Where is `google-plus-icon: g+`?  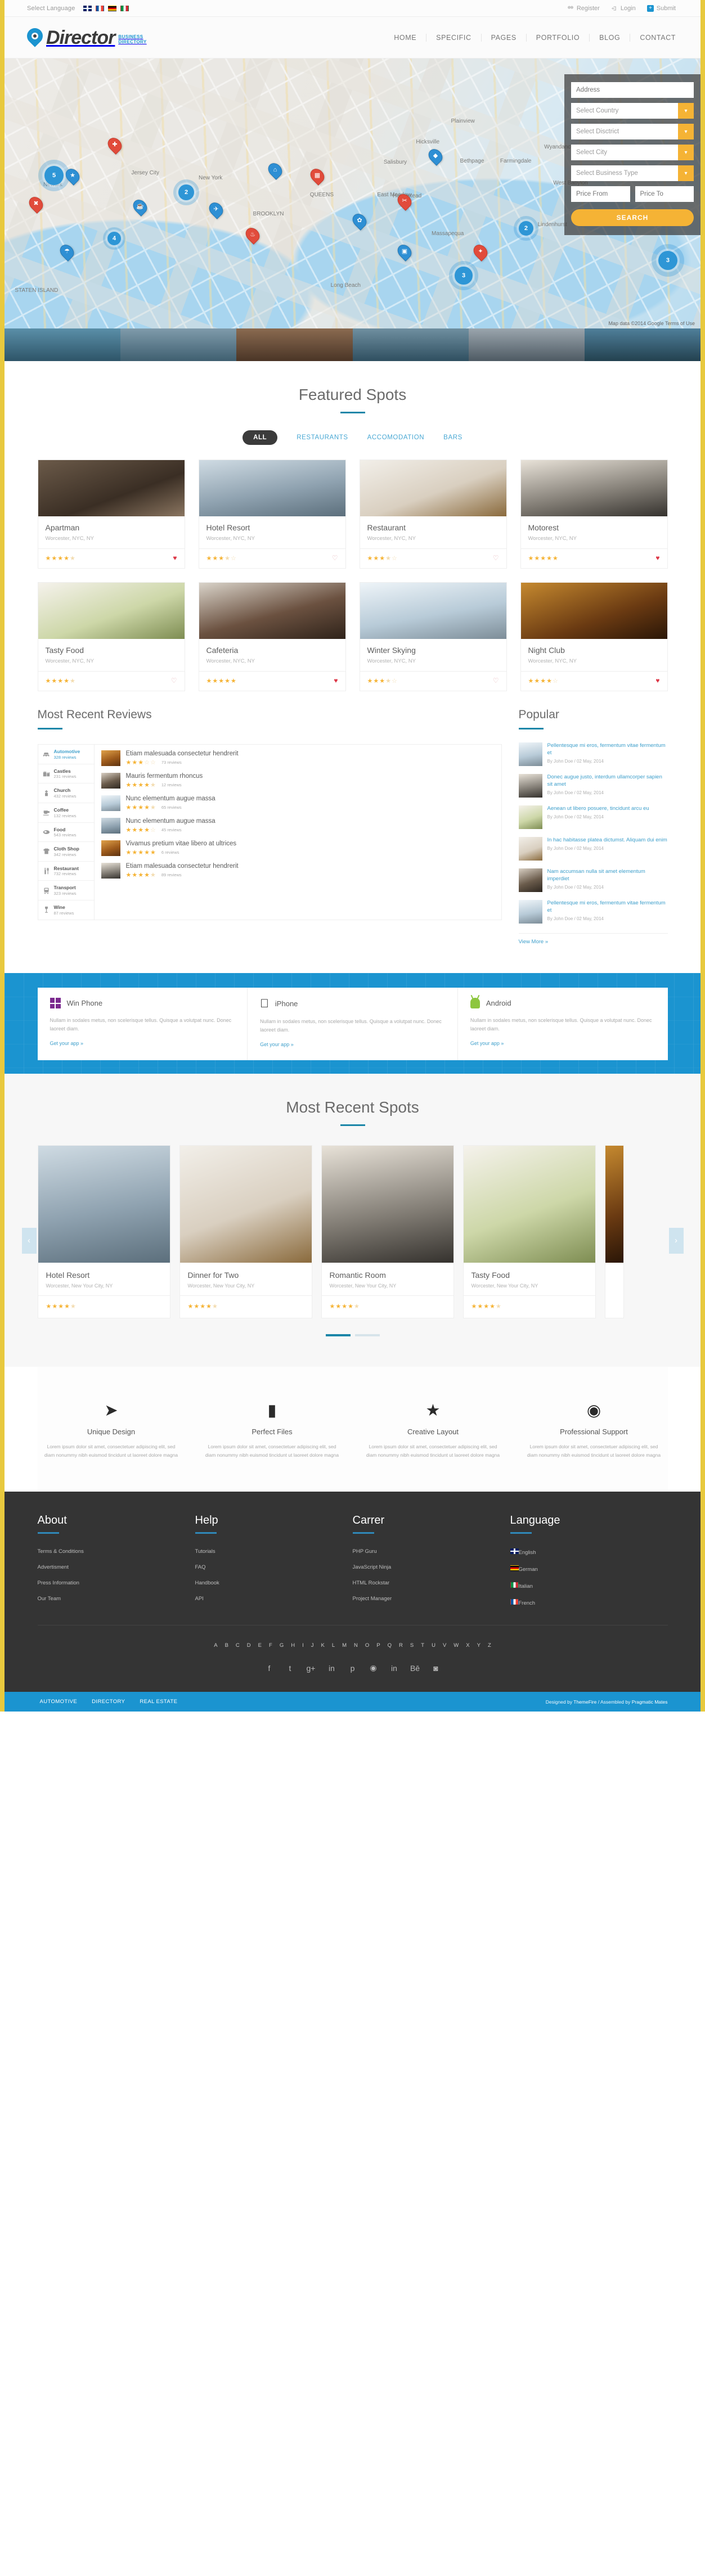
google-plus-icon: g+ is located at coordinates (311, 1668).